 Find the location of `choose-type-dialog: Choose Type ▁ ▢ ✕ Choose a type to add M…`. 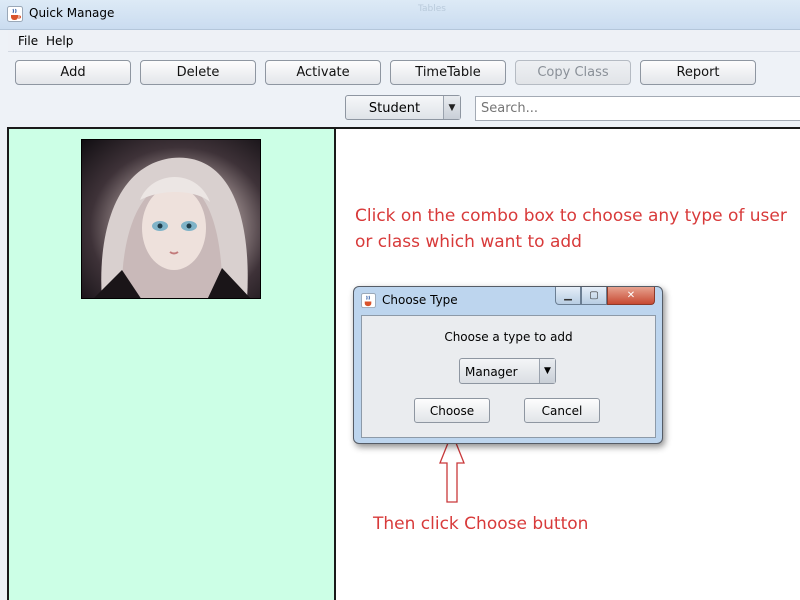

choose-type-dialog: Choose Type ▁ ▢ ✕ Choose a type to add M… is located at coordinates (508, 365).